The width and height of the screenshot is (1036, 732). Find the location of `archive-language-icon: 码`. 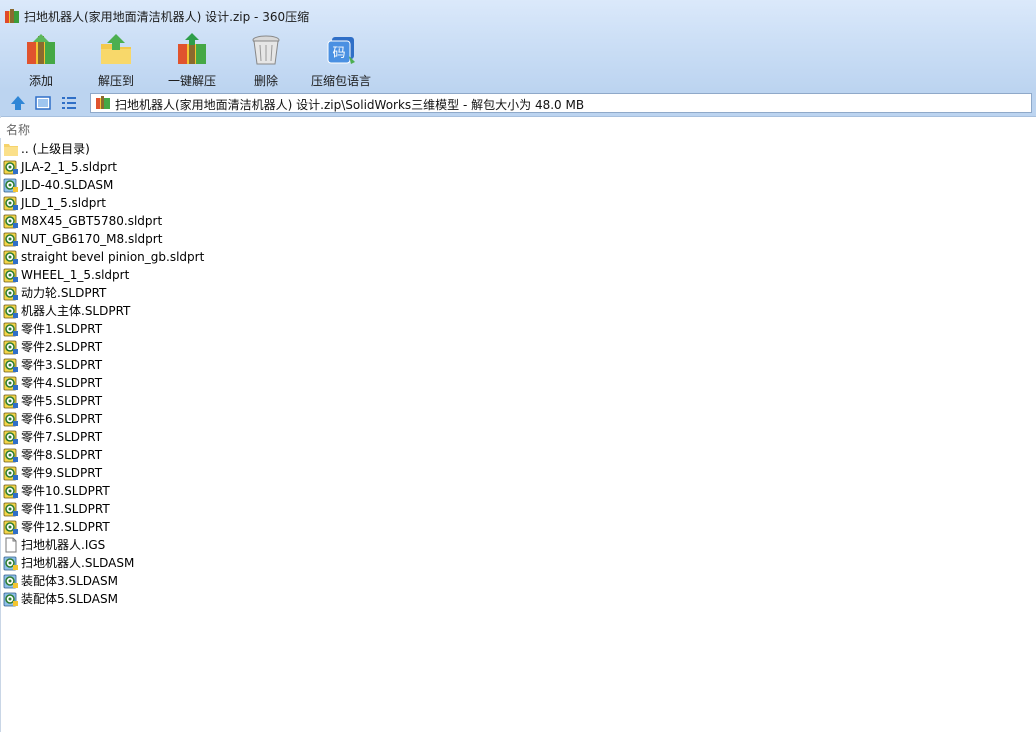

archive-language-icon: 码 is located at coordinates (341, 50).